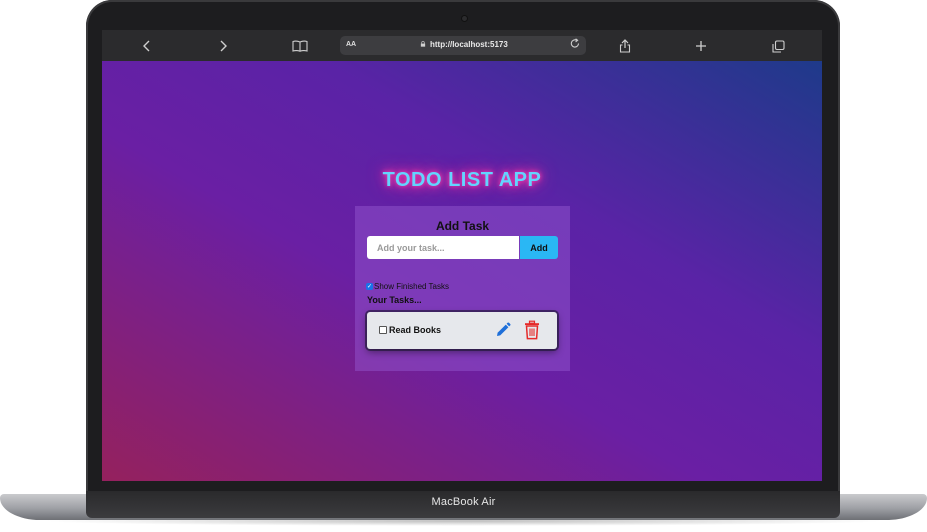  I want to click on pencil-icon, so click(503, 330).